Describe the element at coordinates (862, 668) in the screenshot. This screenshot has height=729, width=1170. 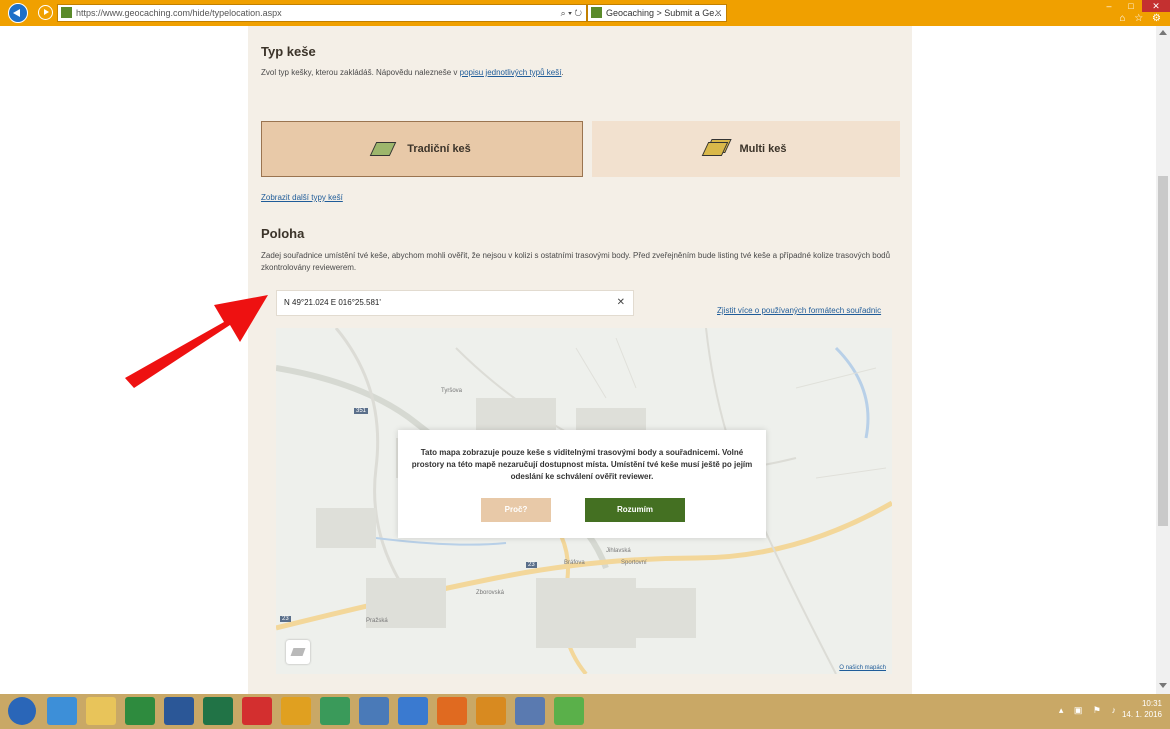
I see `map-attribution-link: O našich mapách` at that location.